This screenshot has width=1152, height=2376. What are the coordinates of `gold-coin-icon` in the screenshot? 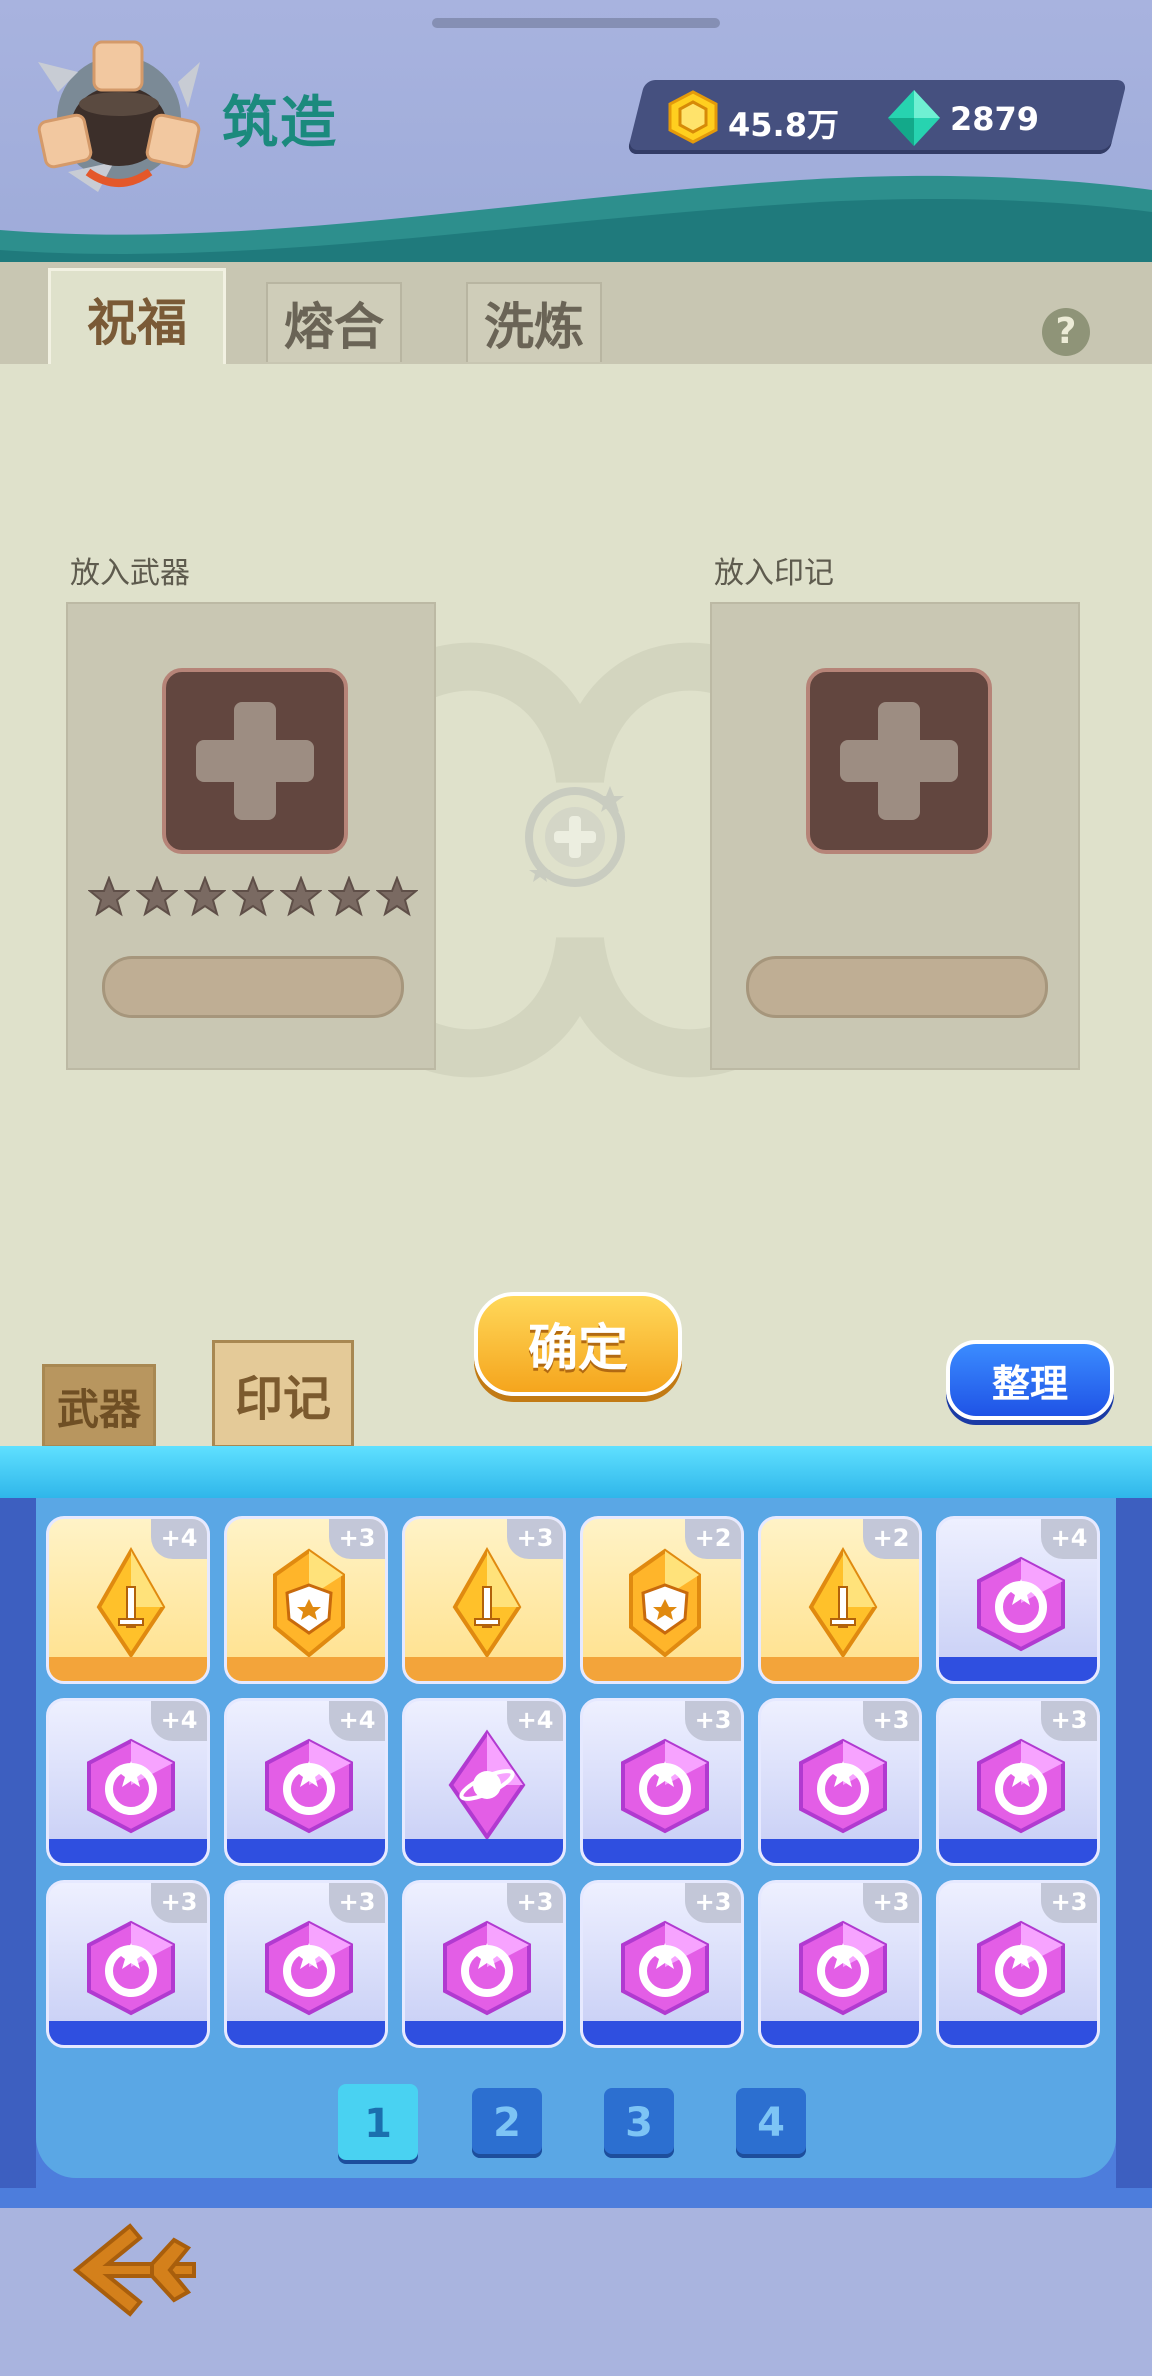 It's located at (693, 117).